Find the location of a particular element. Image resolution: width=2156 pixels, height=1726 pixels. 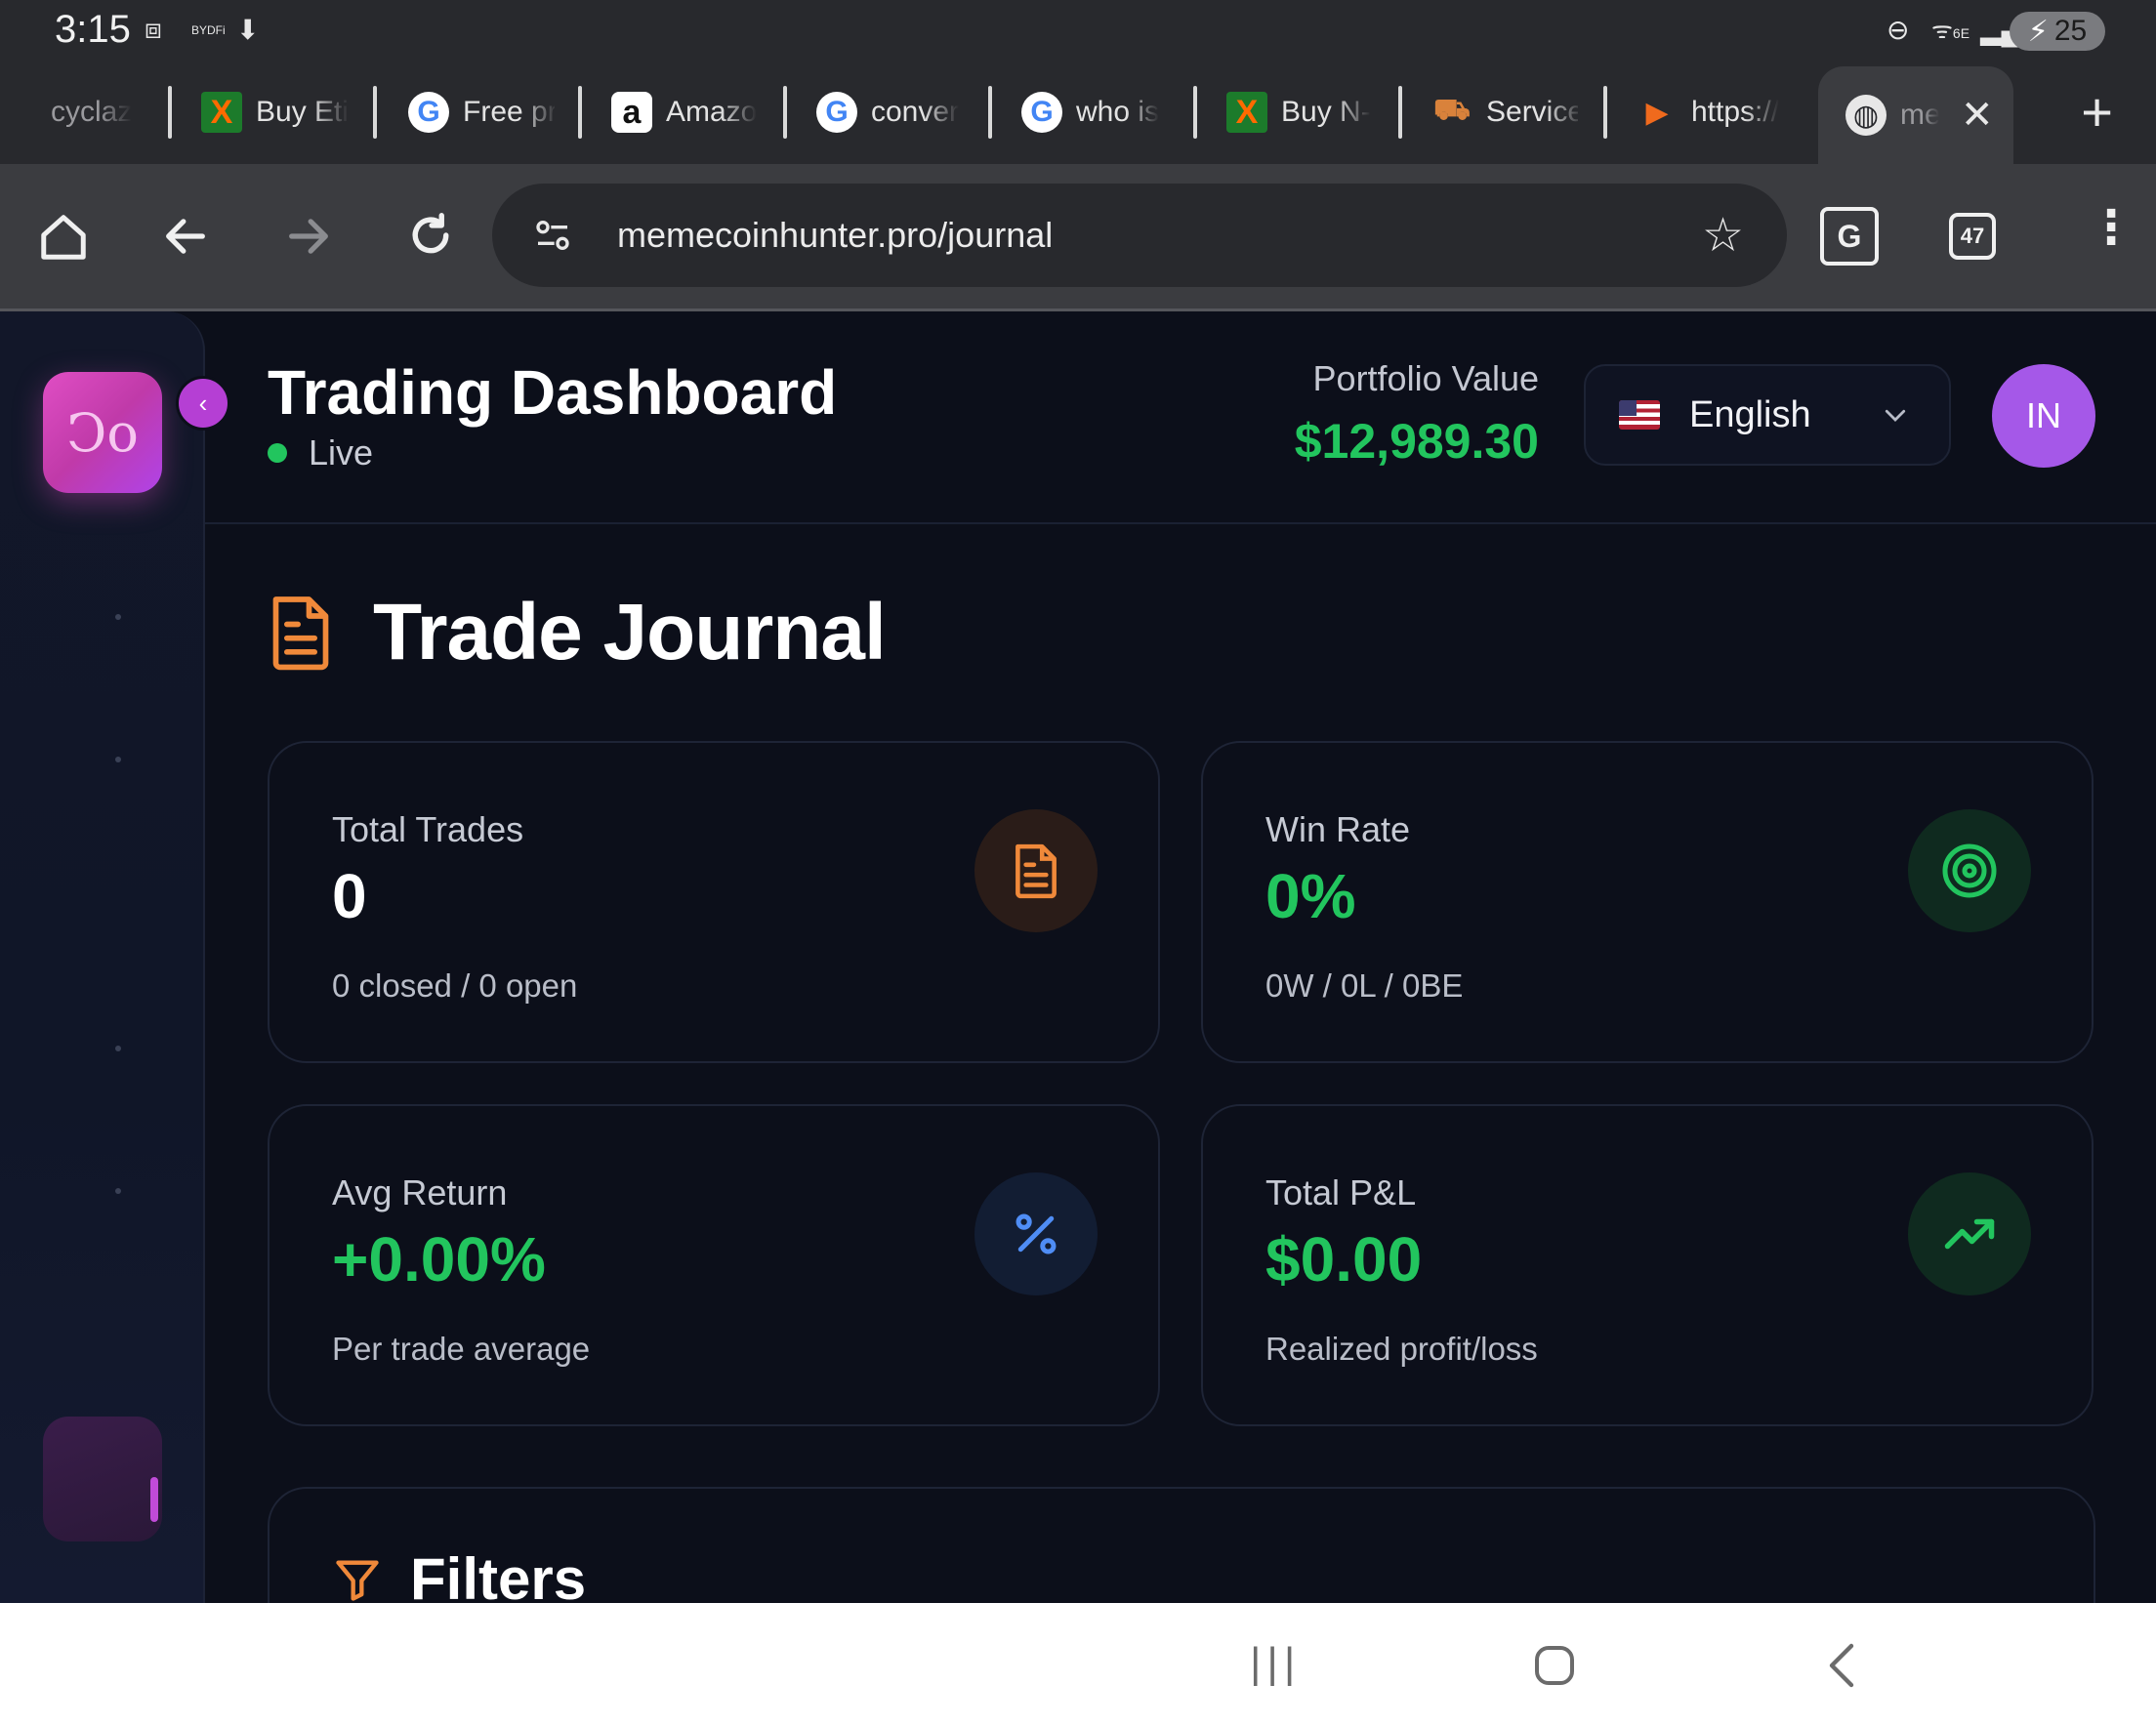

battery-level: 25 is located at coordinates (2070, 31).